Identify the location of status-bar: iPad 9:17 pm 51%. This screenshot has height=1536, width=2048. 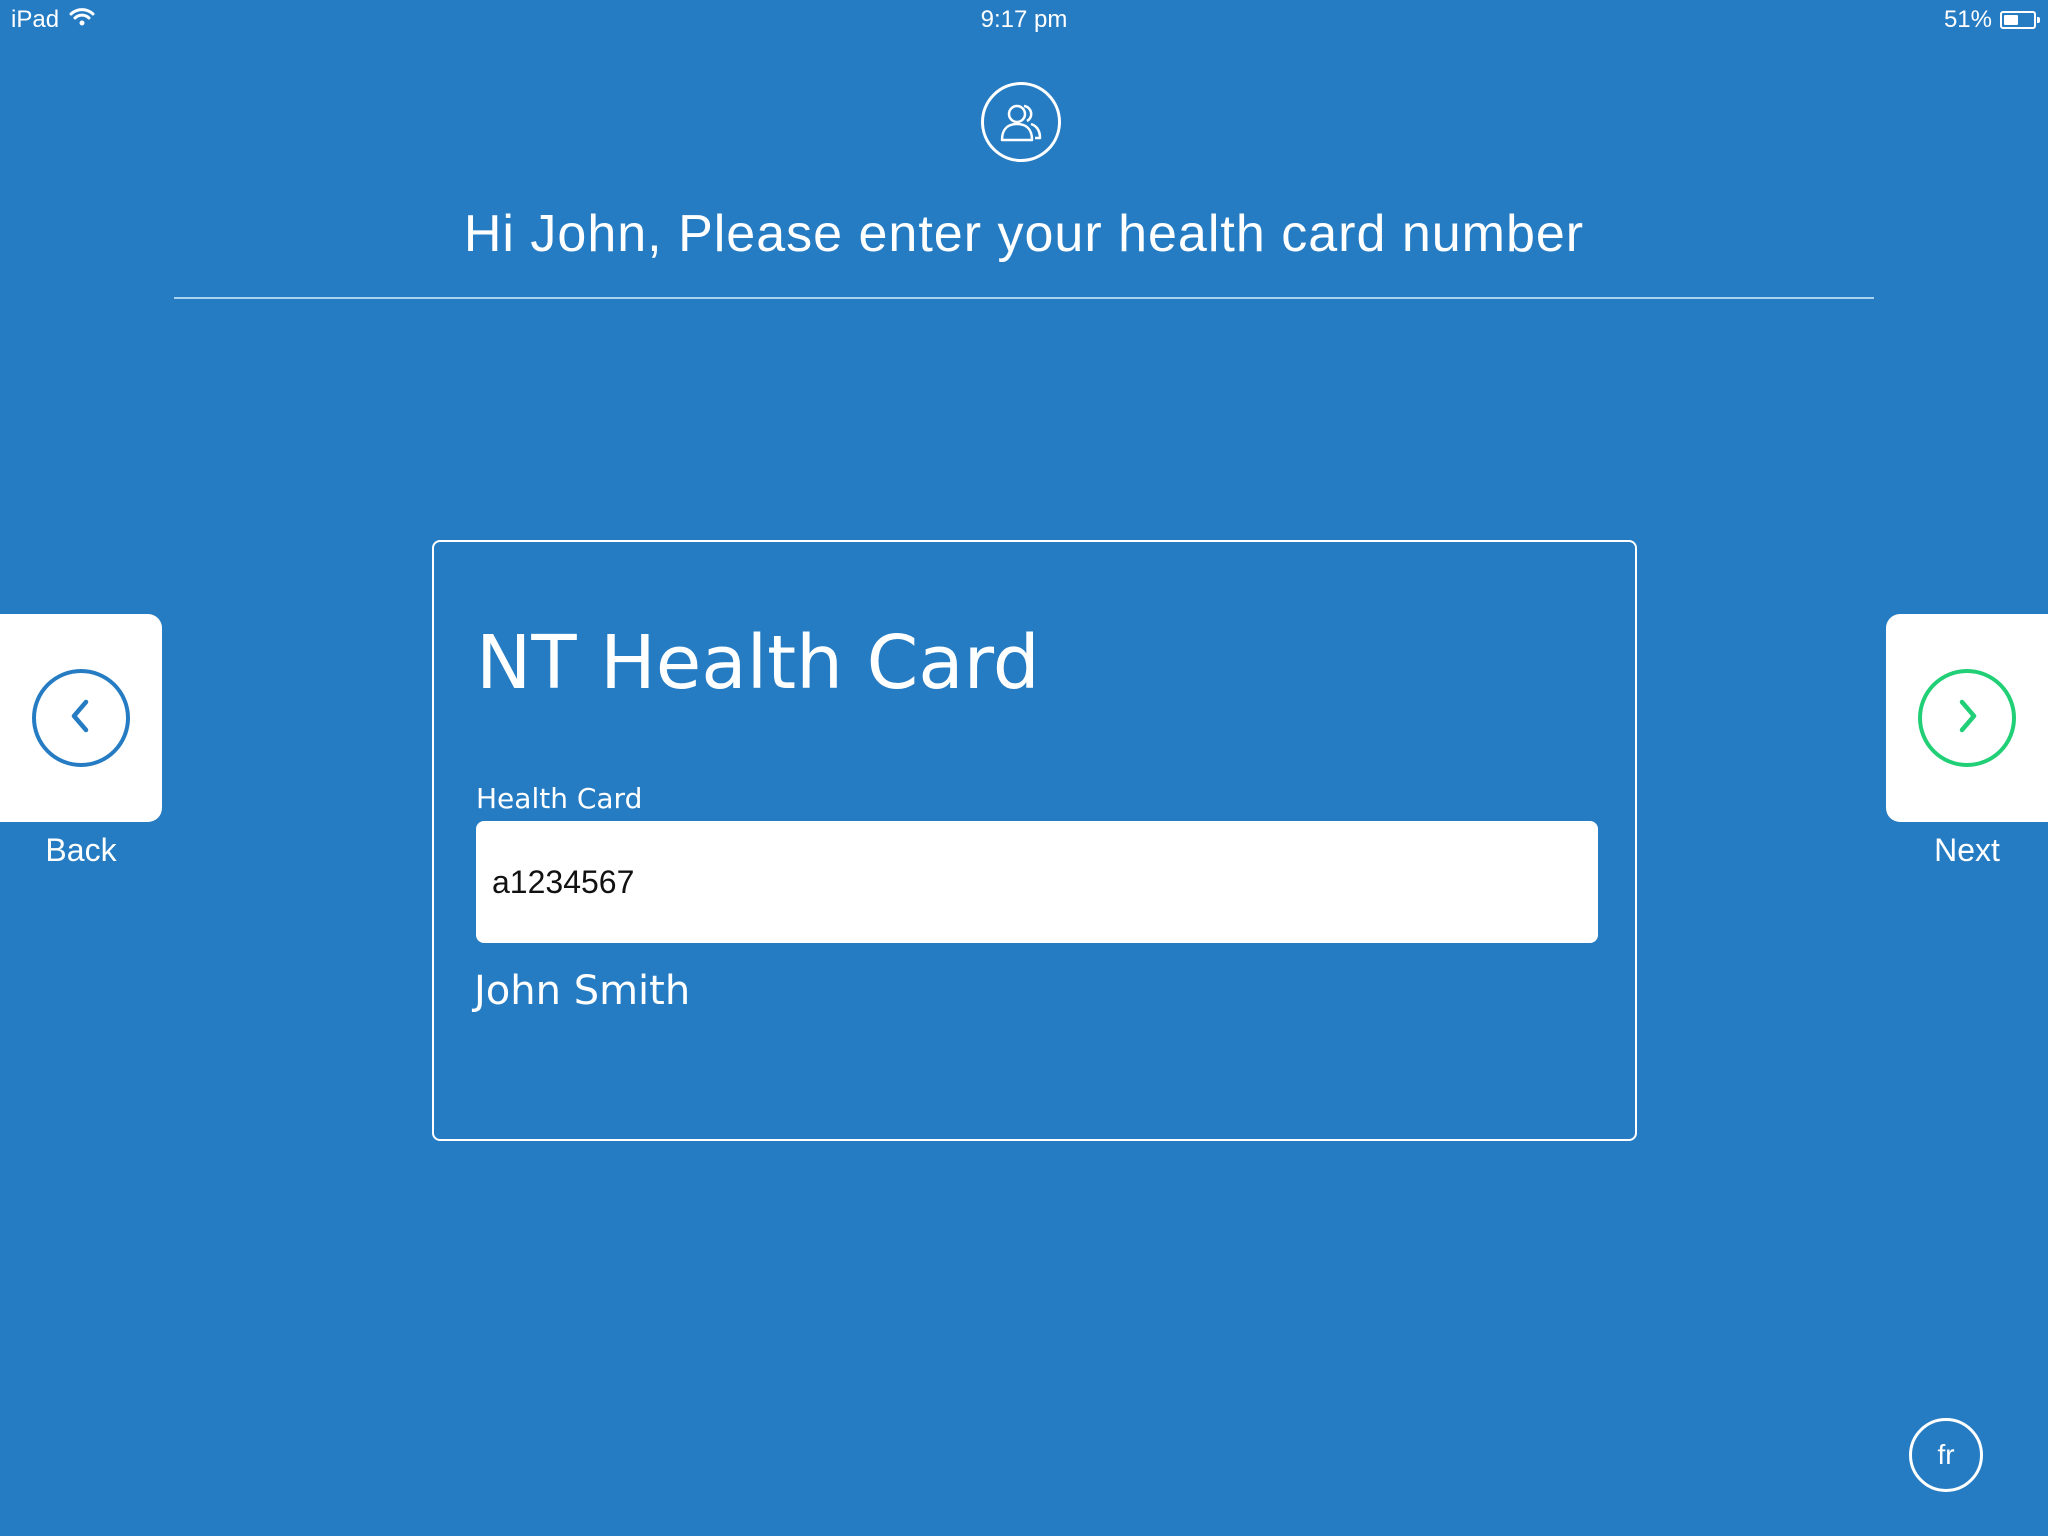
(1024, 20).